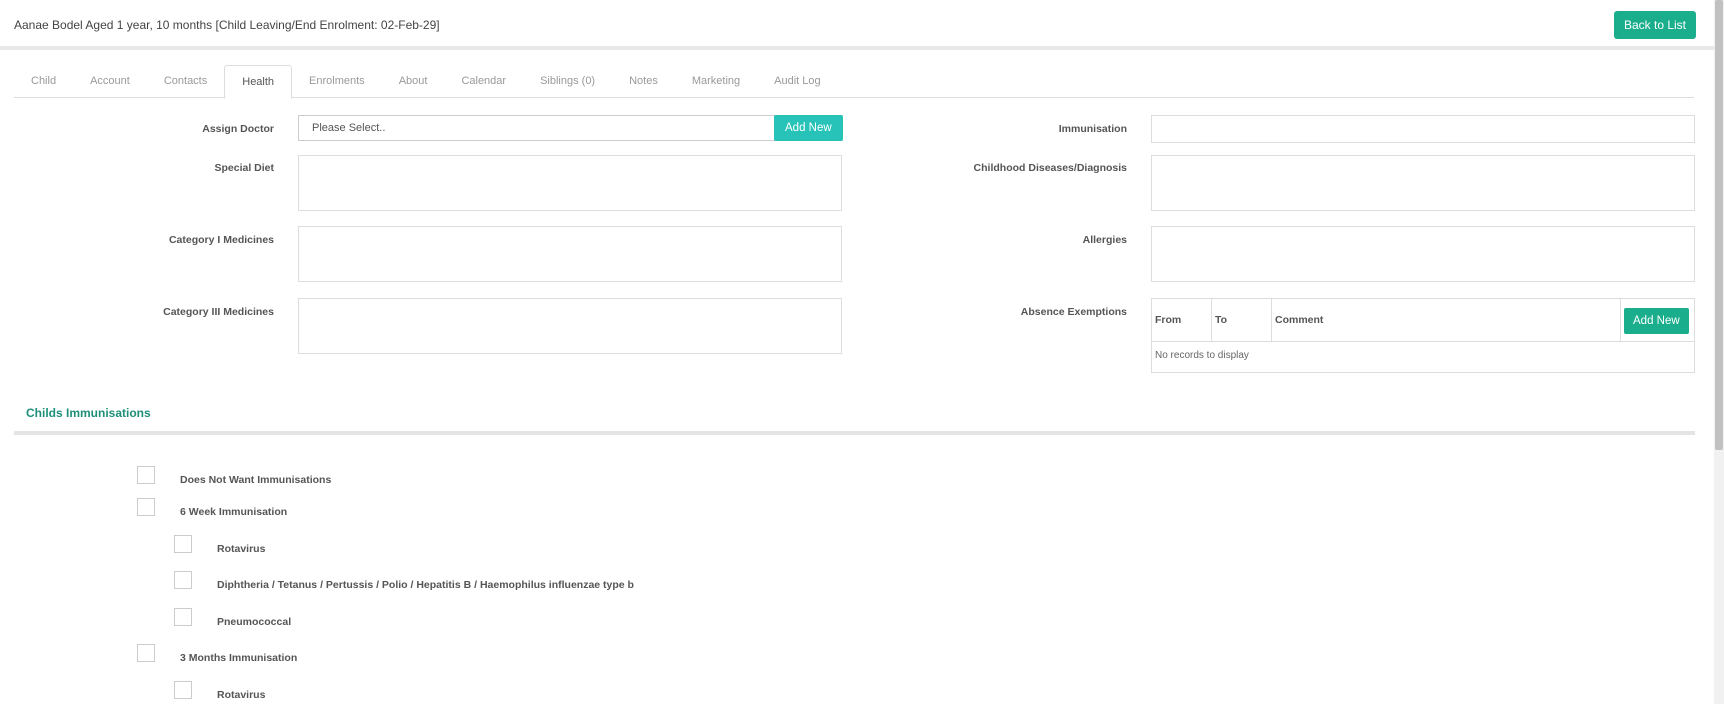 The height and width of the screenshot is (704, 1724). I want to click on tab-health: Health, so click(258, 82).